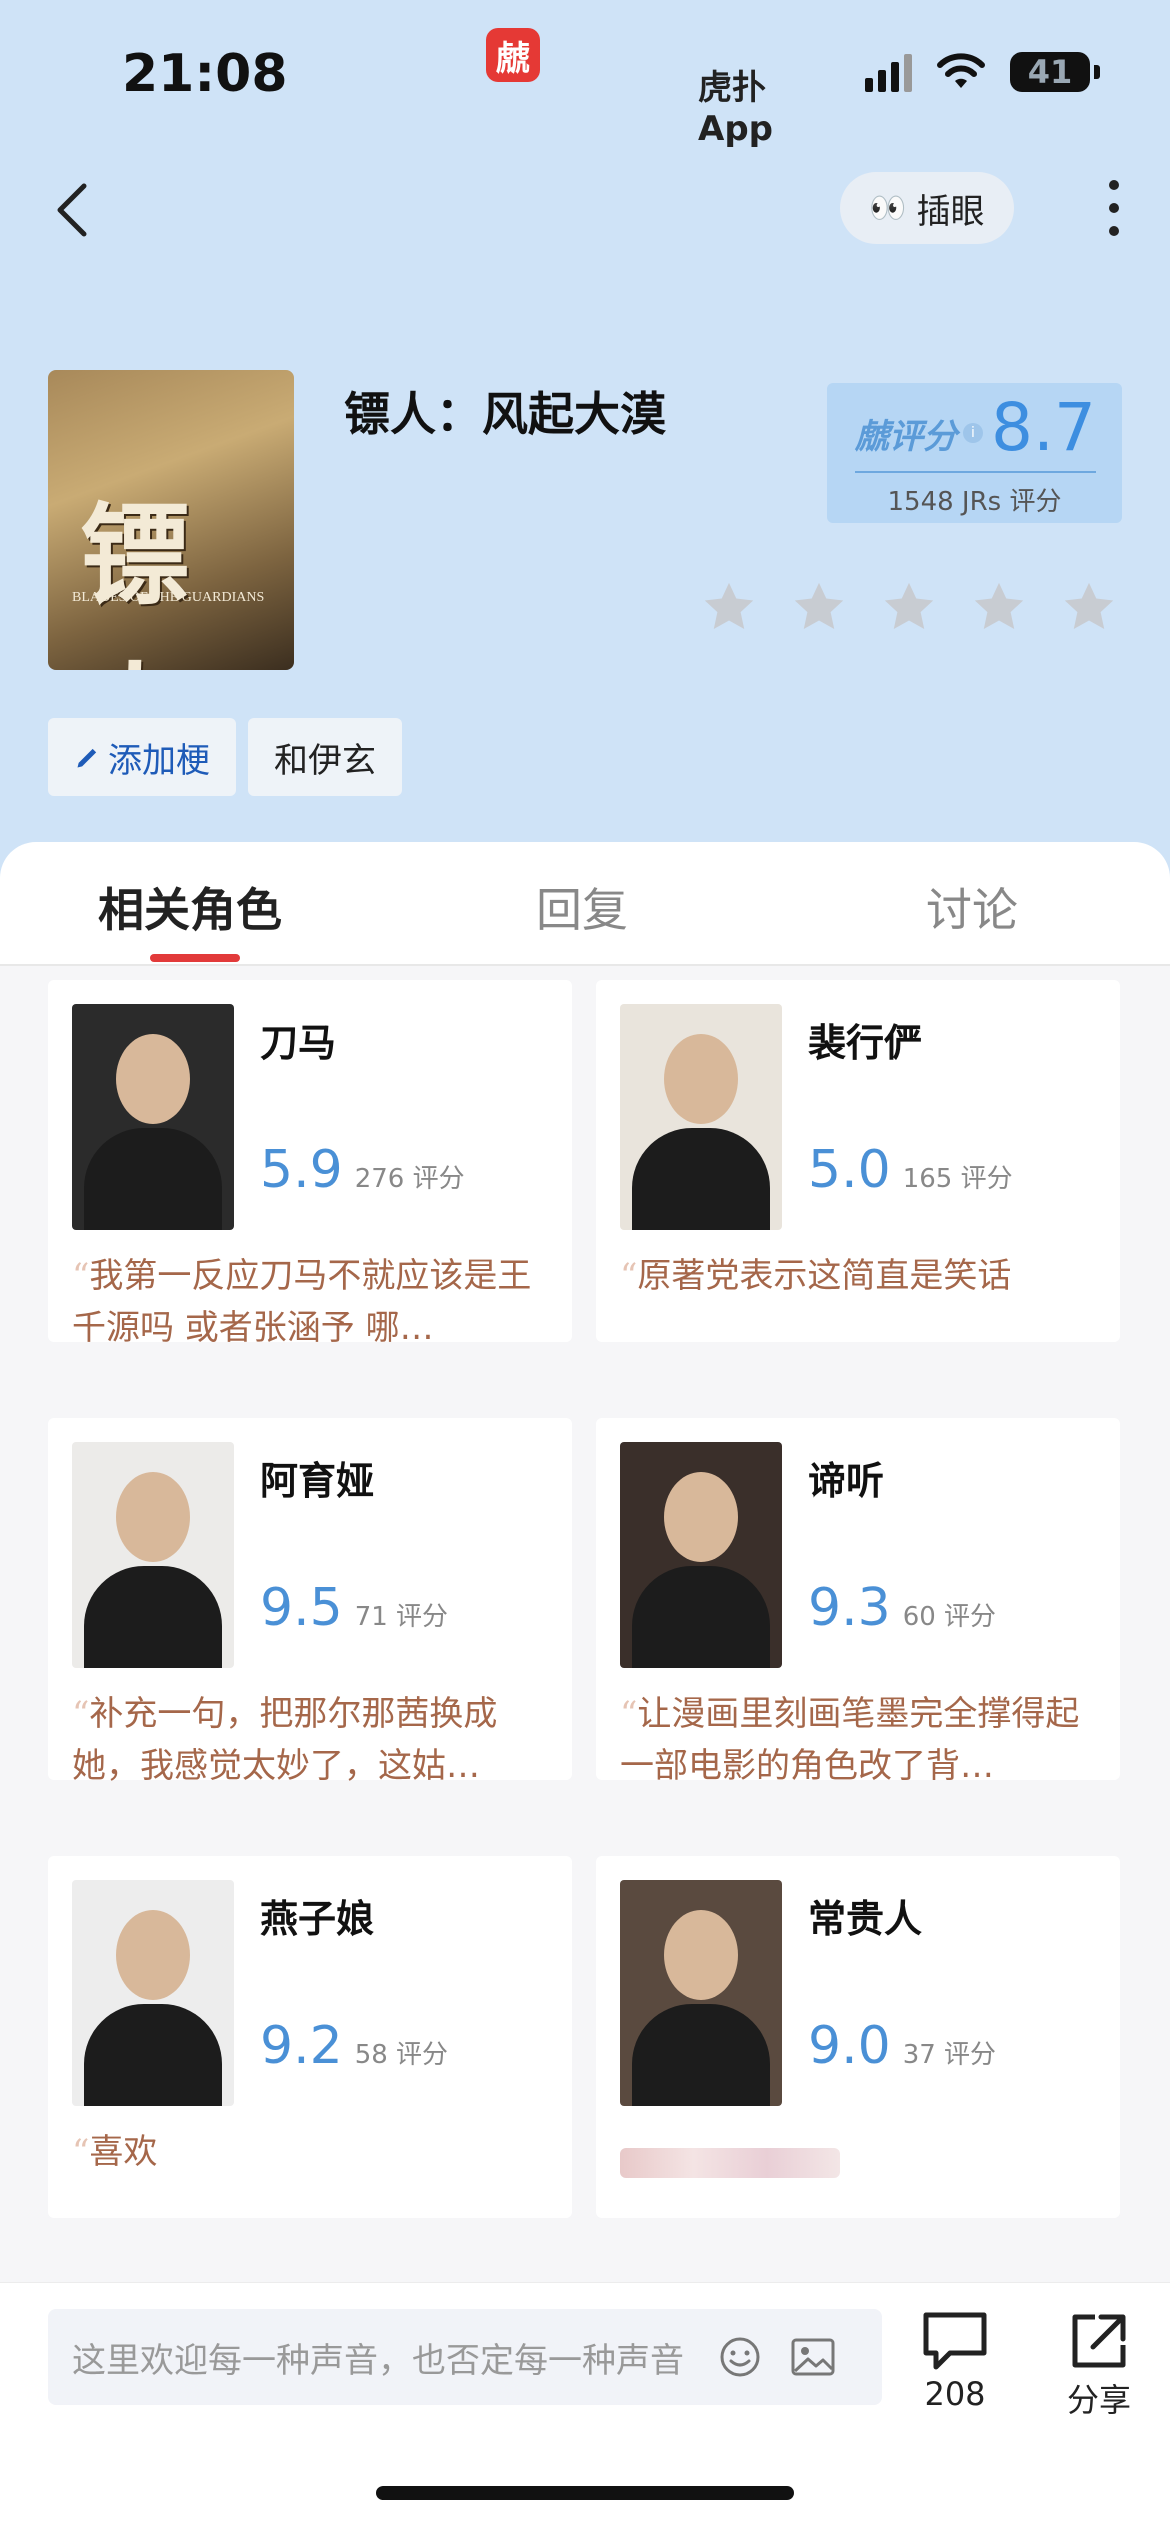 The width and height of the screenshot is (1170, 2532). I want to click on character-card: 燕子娘 9.2 58 评分 “喜欢, so click(310, 2037).